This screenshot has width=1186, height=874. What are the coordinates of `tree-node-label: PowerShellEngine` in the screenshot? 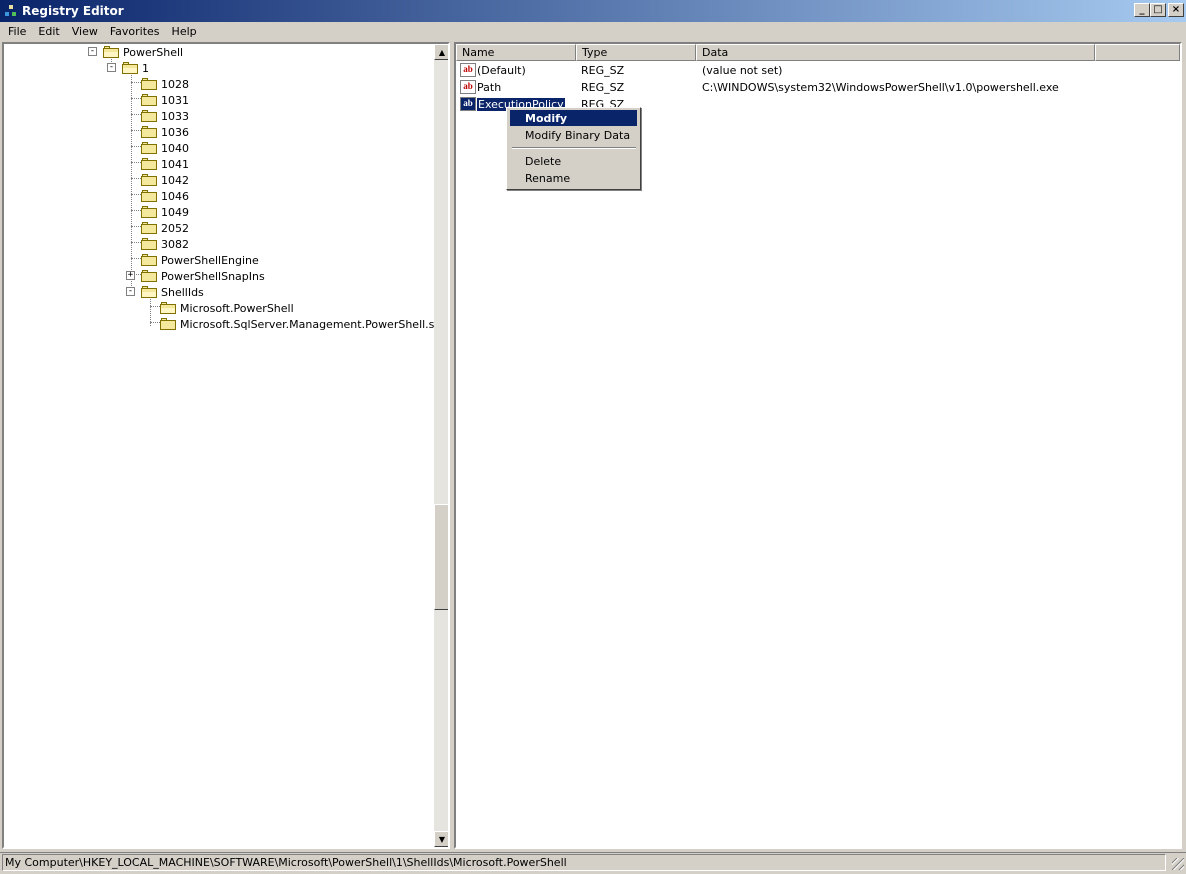 It's located at (210, 260).